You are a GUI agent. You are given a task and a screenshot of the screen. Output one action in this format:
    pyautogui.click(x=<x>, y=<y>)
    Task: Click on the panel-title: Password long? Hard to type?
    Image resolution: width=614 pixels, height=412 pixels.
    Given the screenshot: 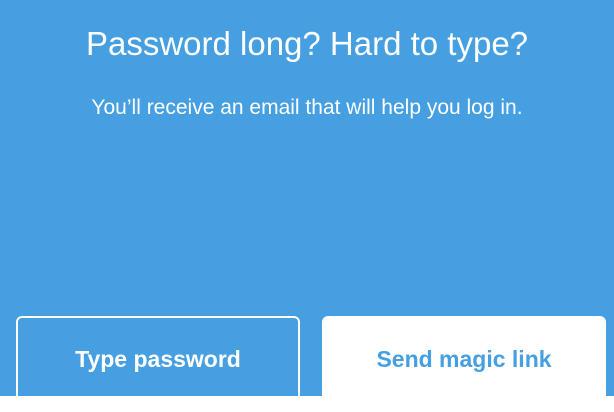 What is the action you would take?
    pyautogui.click(x=307, y=43)
    